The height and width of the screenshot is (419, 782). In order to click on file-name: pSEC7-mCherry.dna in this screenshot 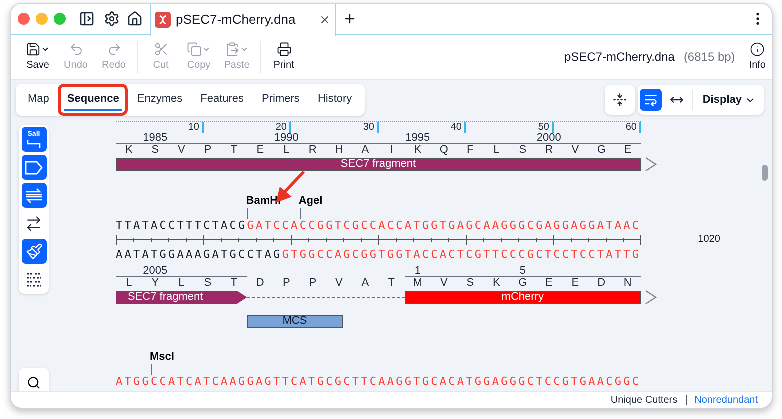, I will do `click(619, 57)`.